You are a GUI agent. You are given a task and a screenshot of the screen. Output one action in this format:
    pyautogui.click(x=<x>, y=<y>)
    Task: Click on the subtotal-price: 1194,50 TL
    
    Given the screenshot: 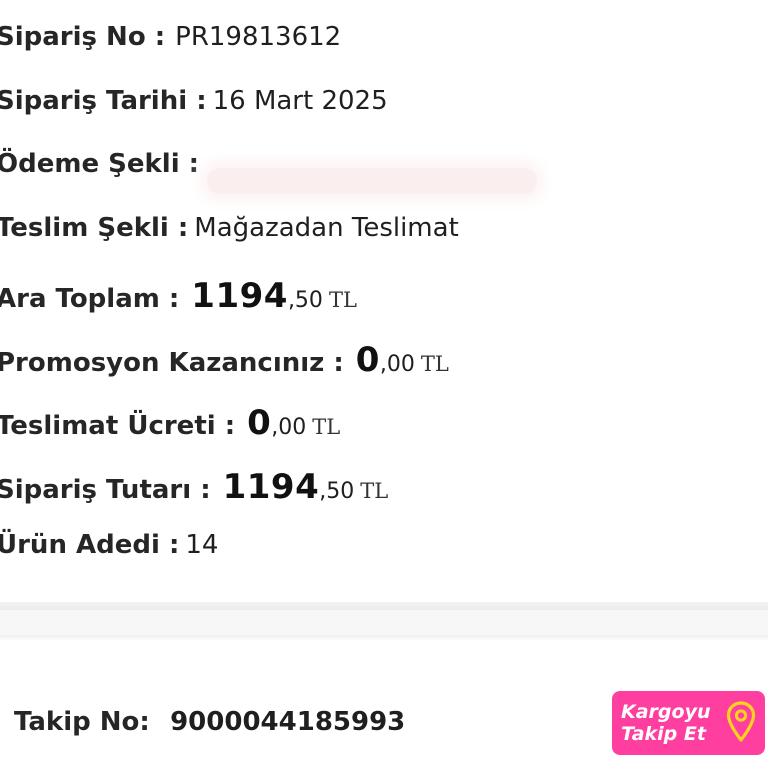 What is the action you would take?
    pyautogui.click(x=274, y=296)
    